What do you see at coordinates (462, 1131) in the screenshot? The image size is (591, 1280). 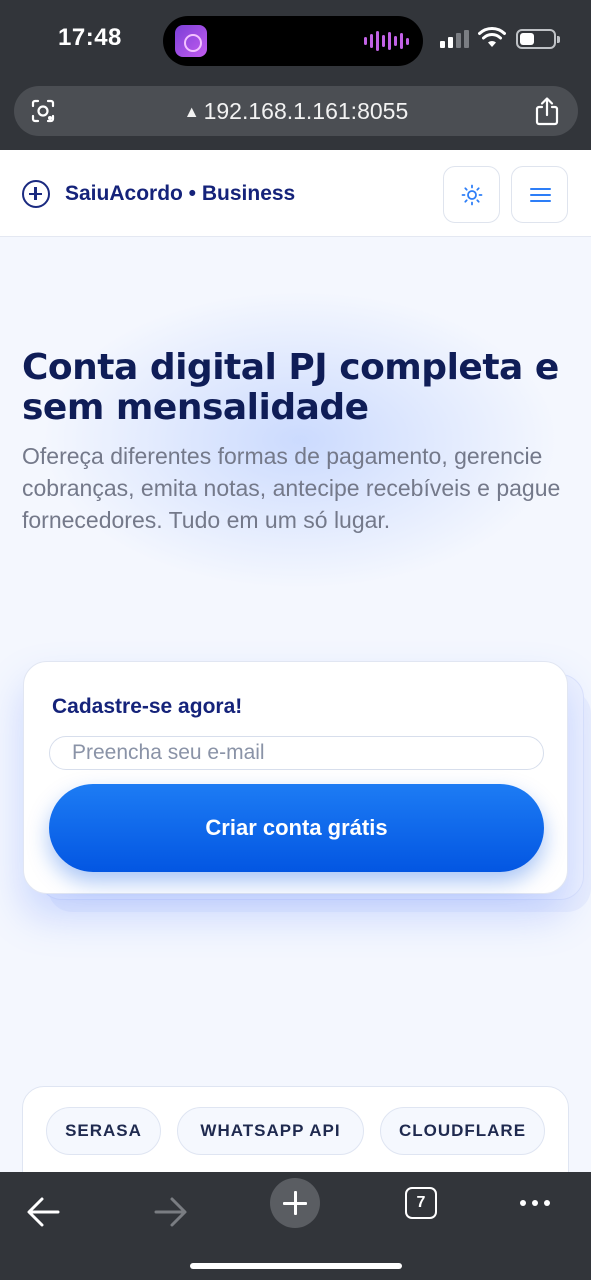 I see `partner-badge-cloudflare: CLOUDFLARE` at bounding box center [462, 1131].